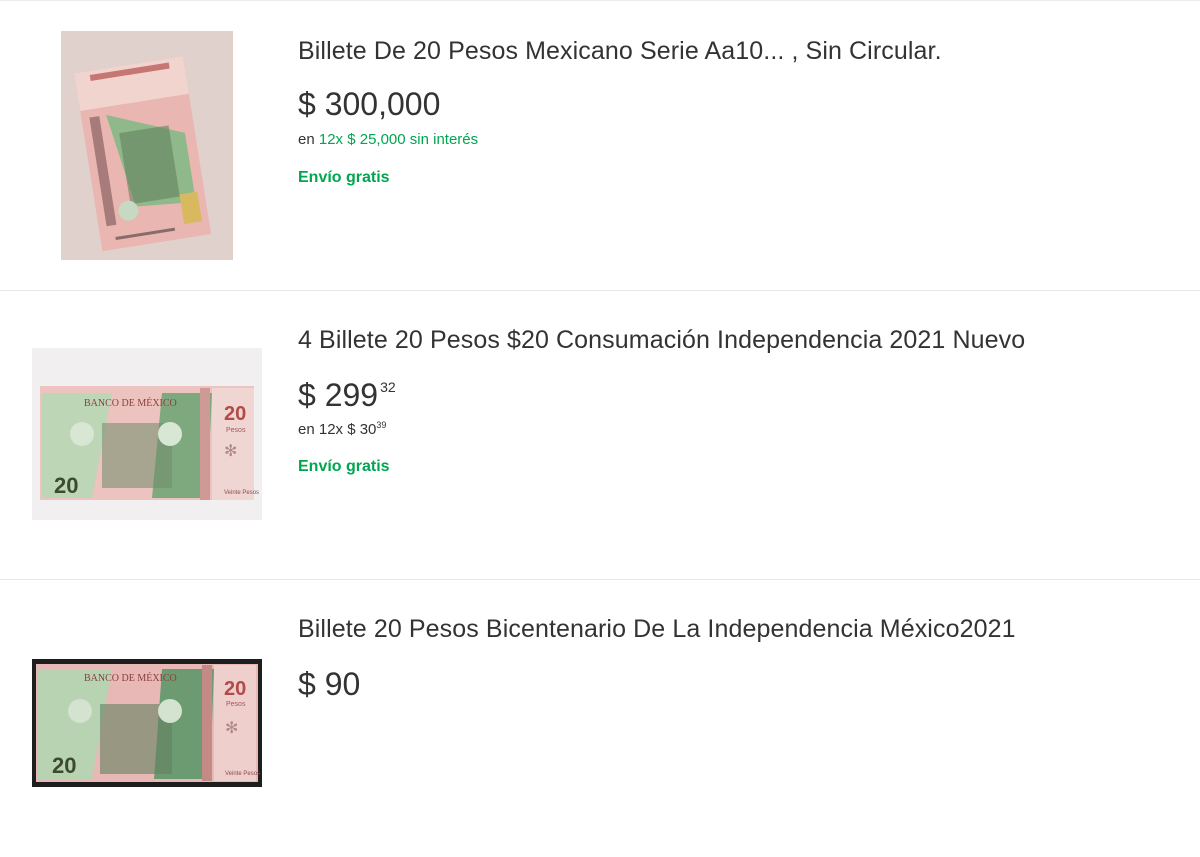 The width and height of the screenshot is (1200, 857). Describe the element at coordinates (337, 429) in the screenshot. I see `installments-text: en 12x $ 30` at that location.